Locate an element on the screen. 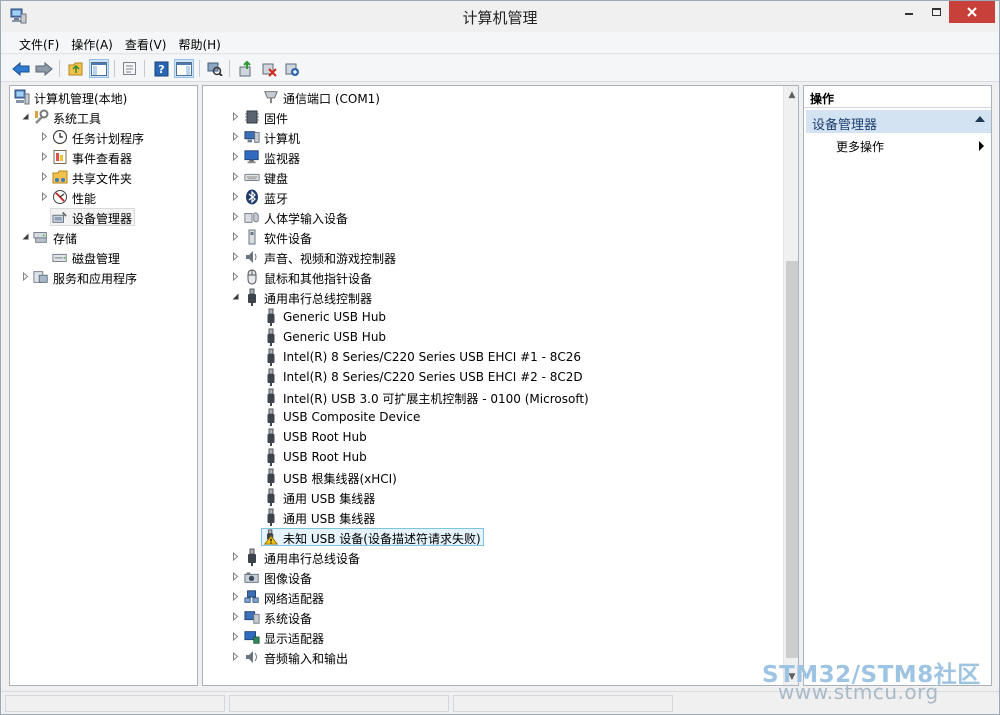 The image size is (1000, 715). tree-item: 存储 is located at coordinates (103, 237).